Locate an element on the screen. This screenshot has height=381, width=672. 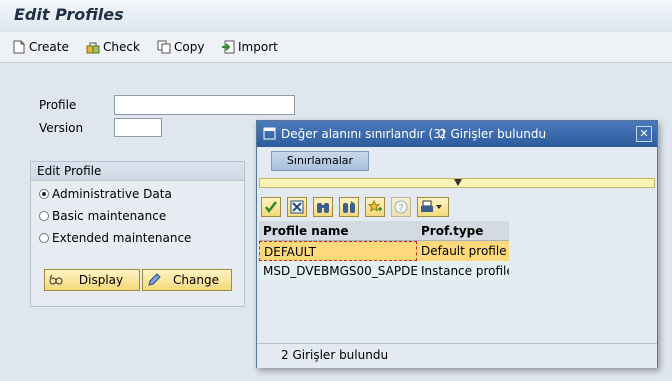
import-icon is located at coordinates (228, 47).